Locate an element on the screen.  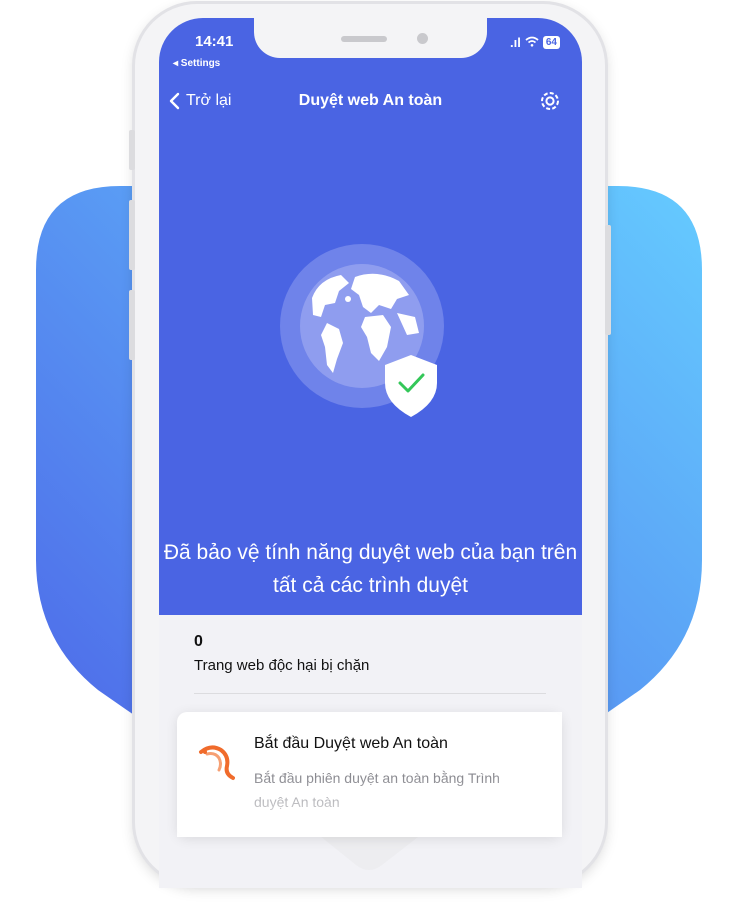
wifi-icon is located at coordinates (532, 42).